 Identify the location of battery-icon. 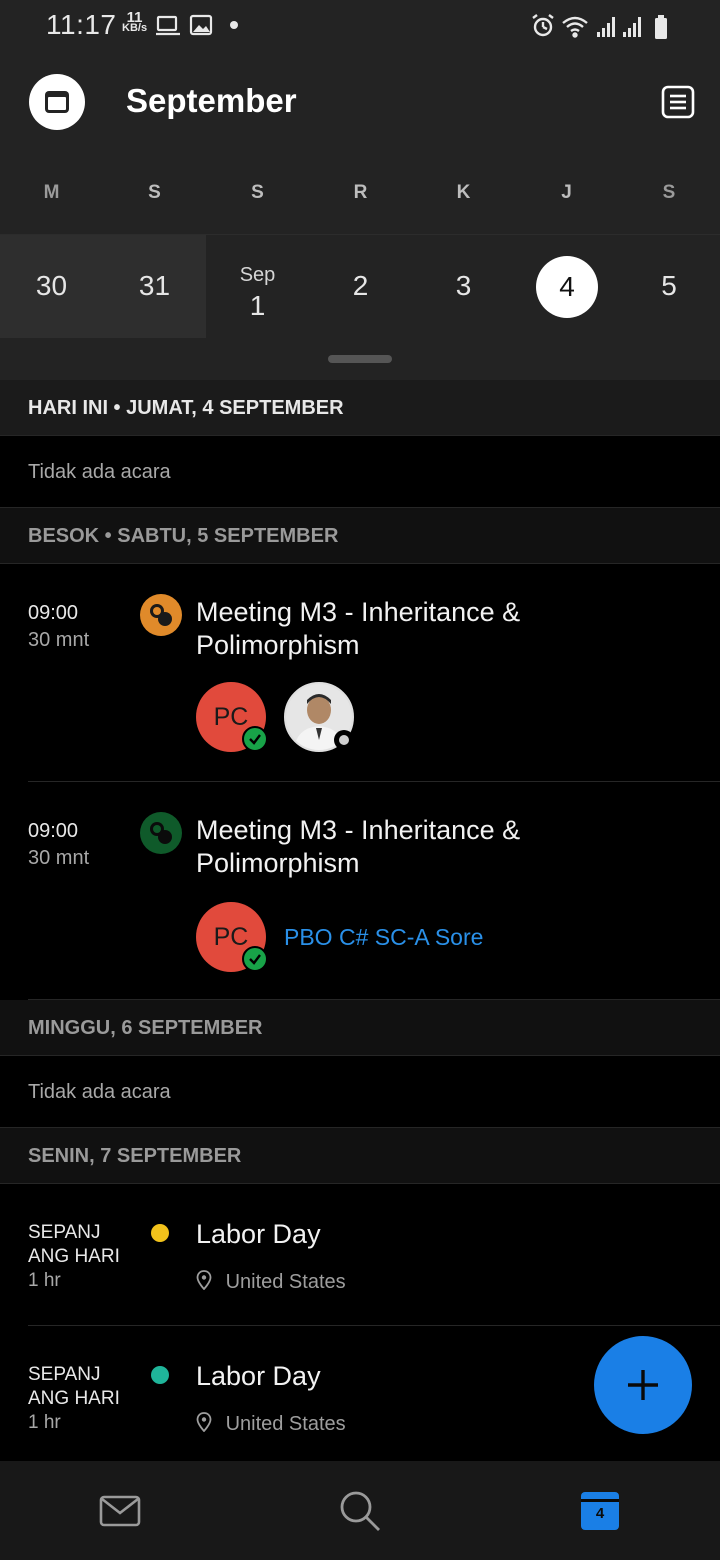
(661, 27).